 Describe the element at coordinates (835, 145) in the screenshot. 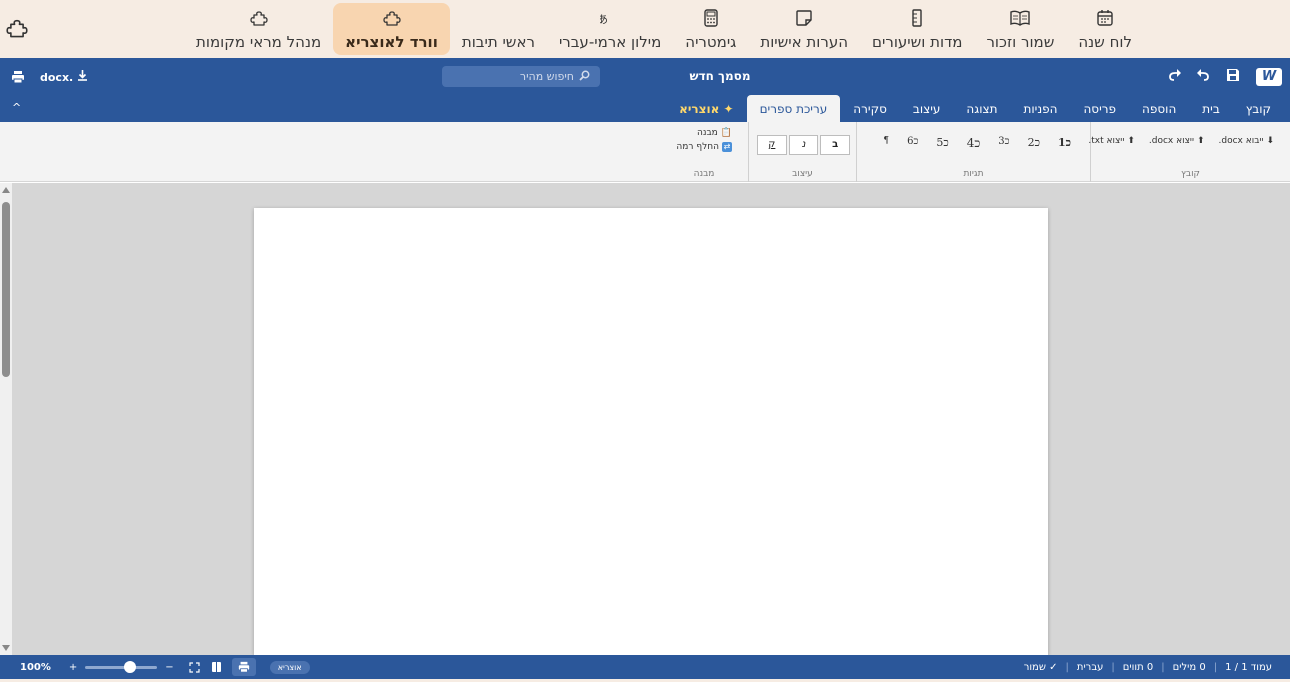

I see `bold-button: ב` at that location.